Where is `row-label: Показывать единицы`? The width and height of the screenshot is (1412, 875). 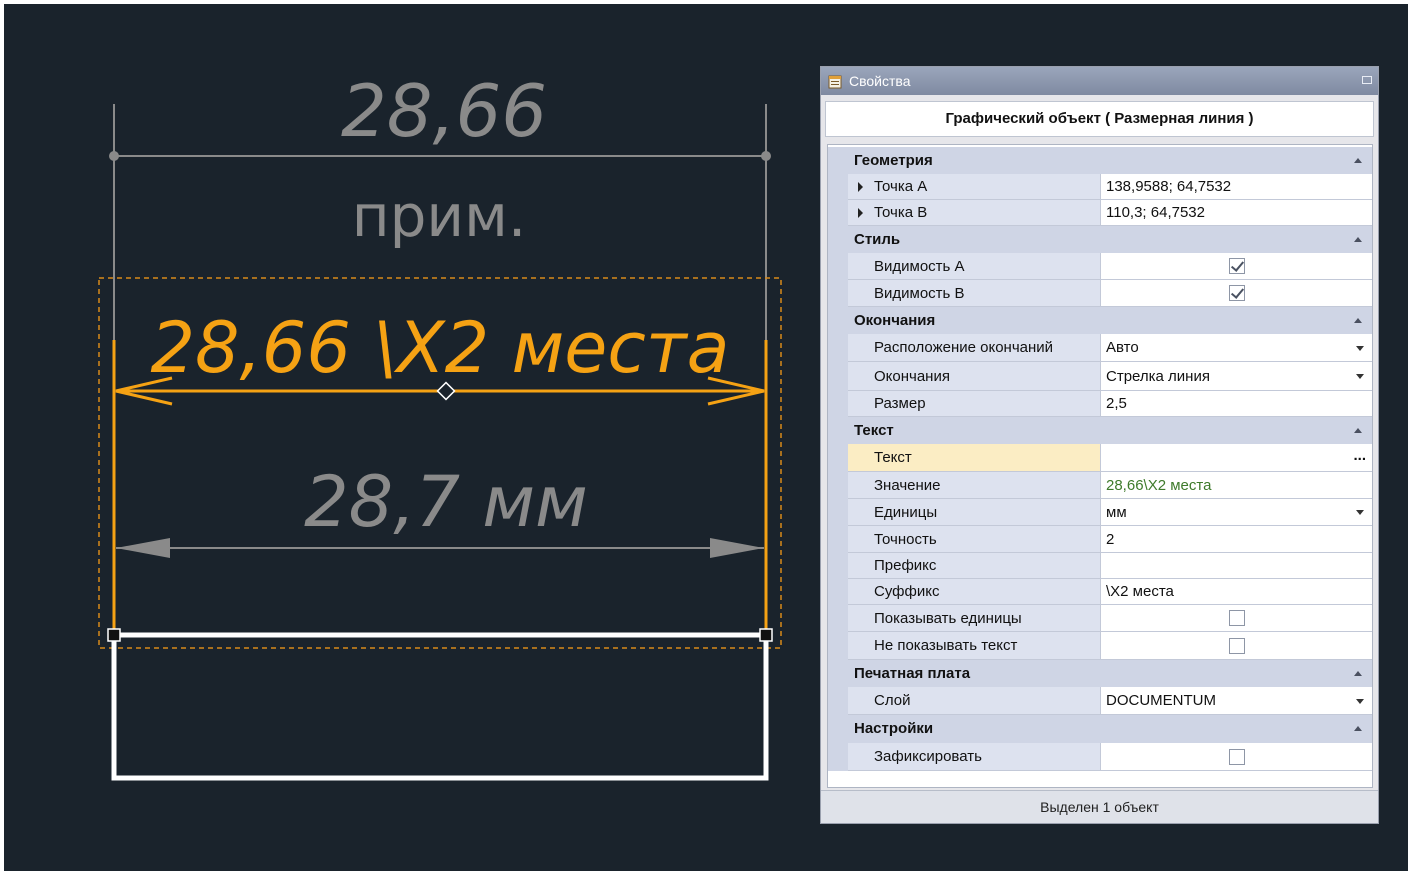
row-label: Показывать единицы is located at coordinates (948, 618).